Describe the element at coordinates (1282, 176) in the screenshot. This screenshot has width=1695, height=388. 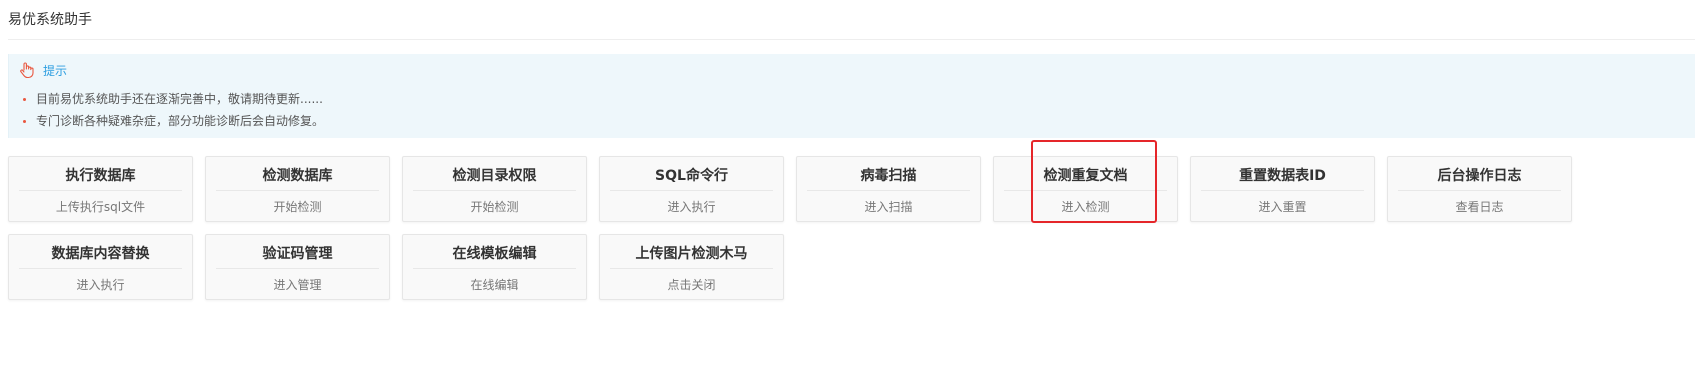
I see `tool-card-title: 重置数据表ID` at that location.